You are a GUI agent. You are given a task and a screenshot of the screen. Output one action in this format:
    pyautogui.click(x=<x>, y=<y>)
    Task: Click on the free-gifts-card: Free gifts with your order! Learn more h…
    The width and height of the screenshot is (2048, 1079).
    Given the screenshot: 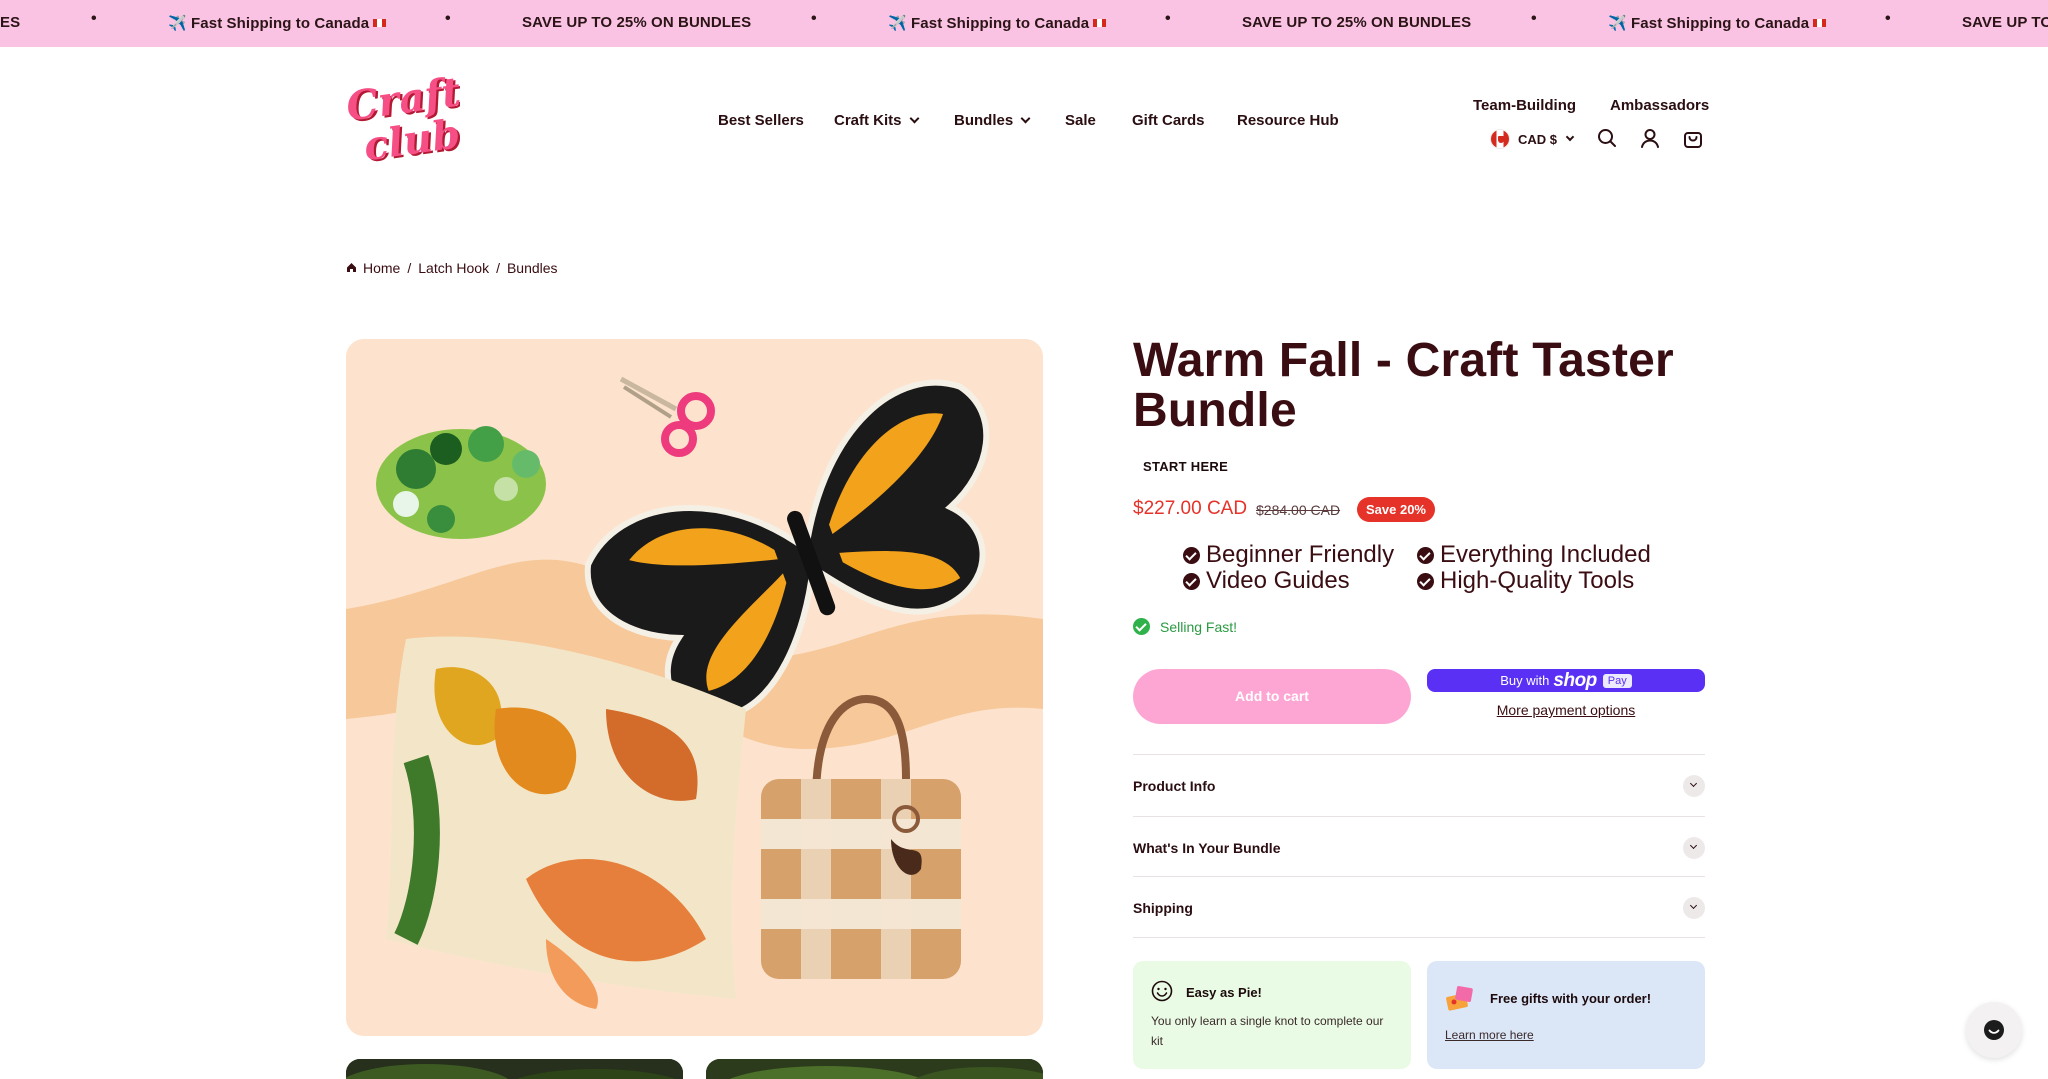 What is the action you would take?
    pyautogui.click(x=1566, y=1015)
    